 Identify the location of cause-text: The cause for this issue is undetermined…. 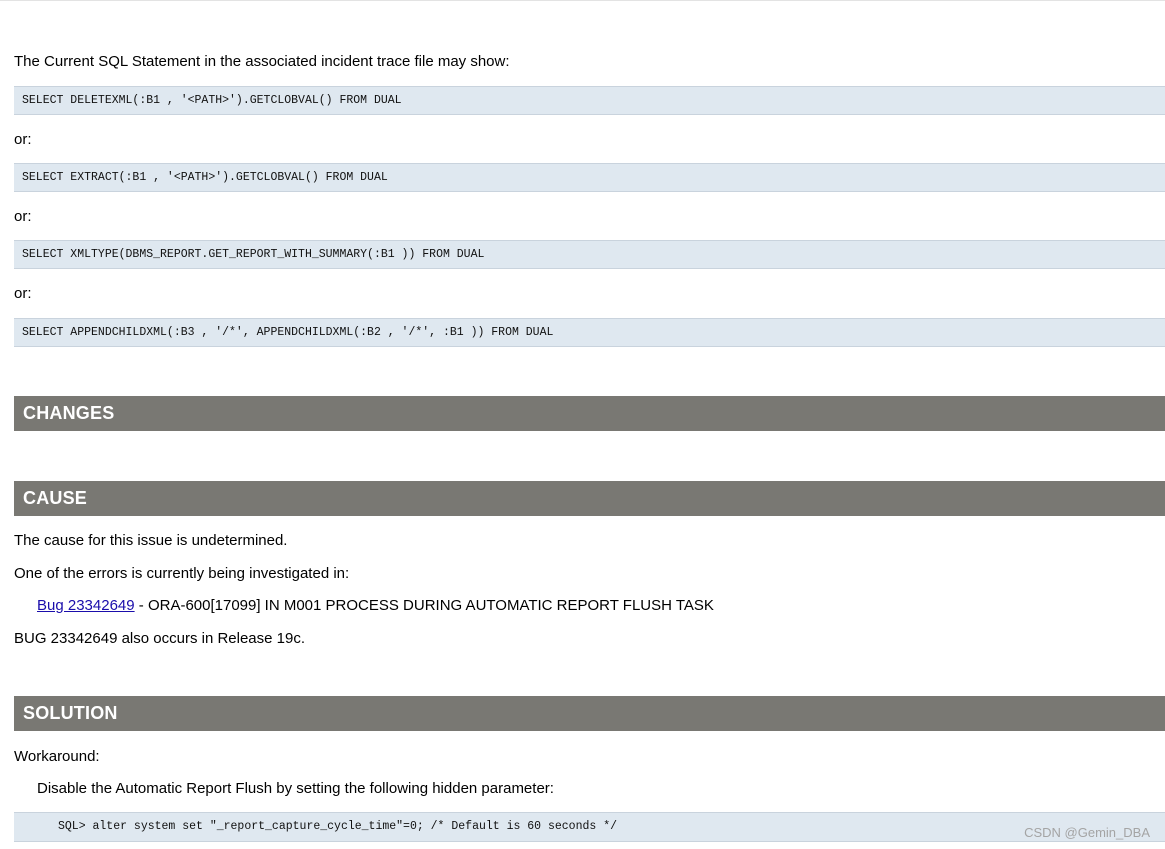
(151, 540).